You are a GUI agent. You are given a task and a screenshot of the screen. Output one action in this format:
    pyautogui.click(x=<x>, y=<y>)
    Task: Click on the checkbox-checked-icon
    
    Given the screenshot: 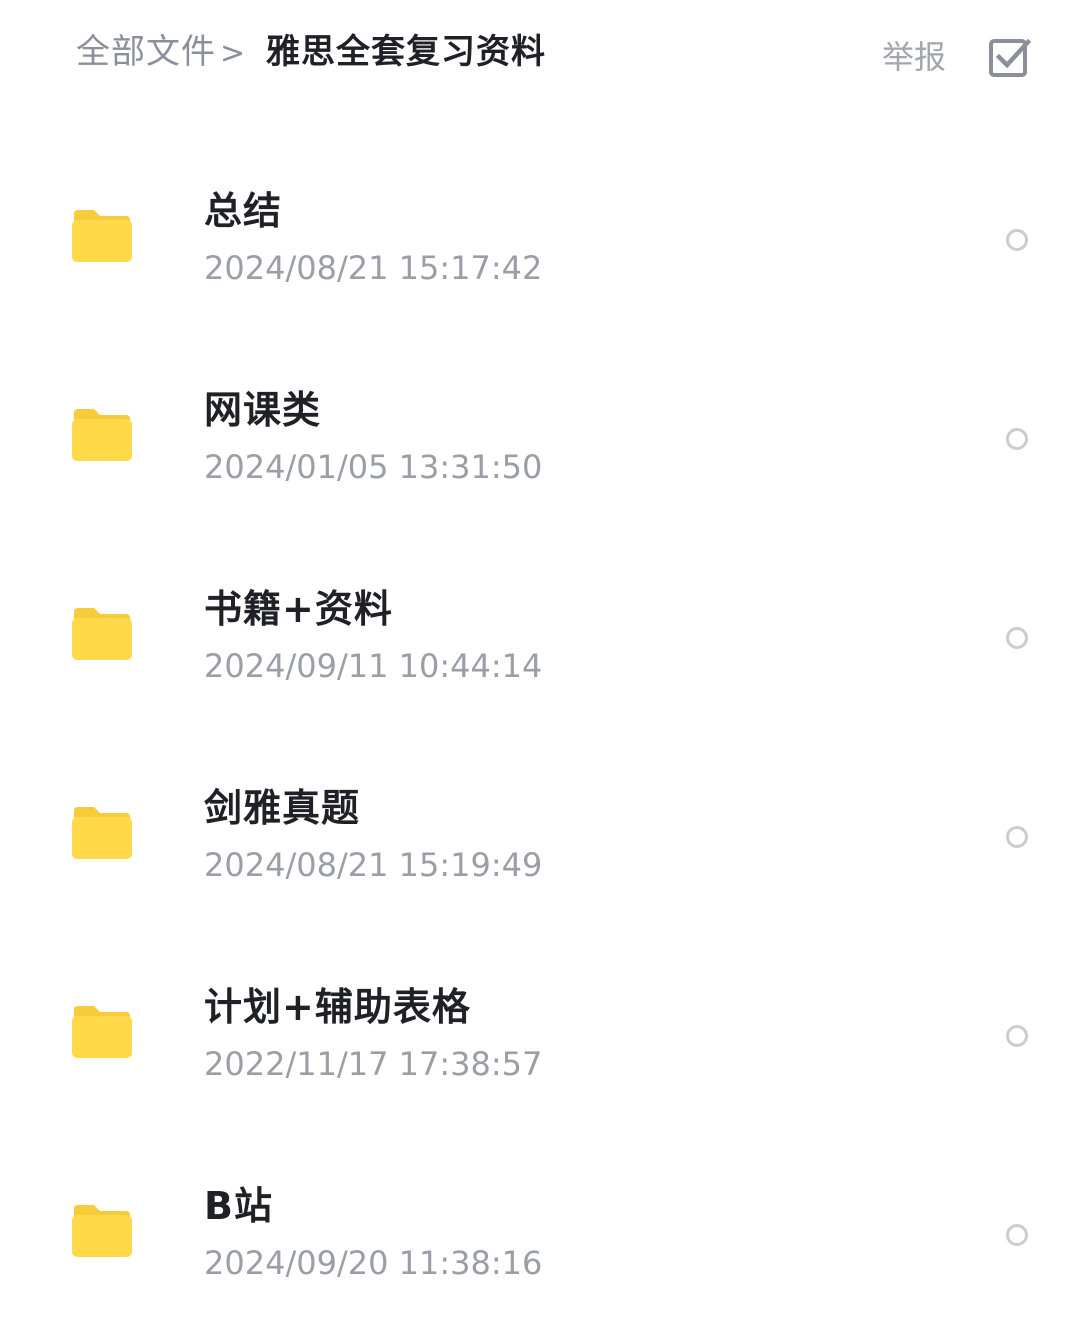 What is the action you would take?
    pyautogui.click(x=1010, y=57)
    